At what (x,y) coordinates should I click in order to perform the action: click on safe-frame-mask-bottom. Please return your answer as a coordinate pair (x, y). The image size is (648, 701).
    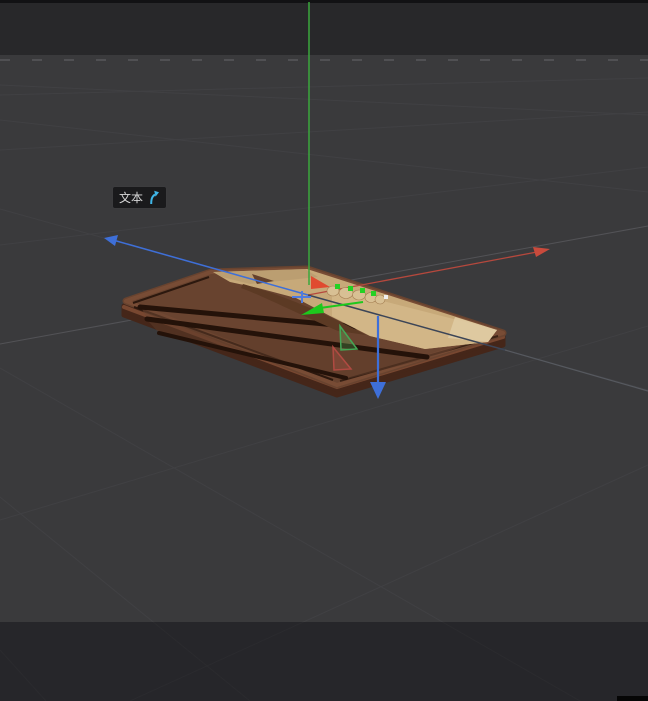
    Looking at the image, I should click on (324, 661).